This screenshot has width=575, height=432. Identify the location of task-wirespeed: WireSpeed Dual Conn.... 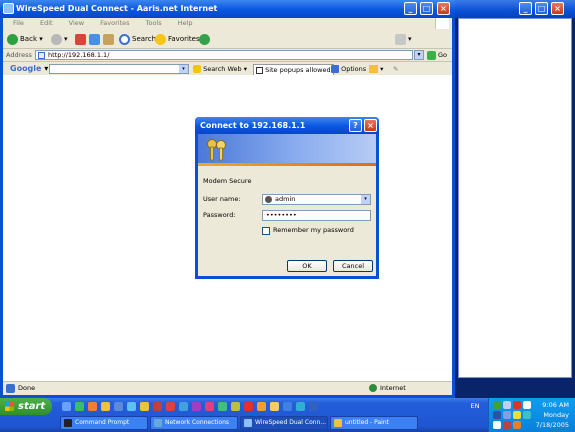
(284, 423).